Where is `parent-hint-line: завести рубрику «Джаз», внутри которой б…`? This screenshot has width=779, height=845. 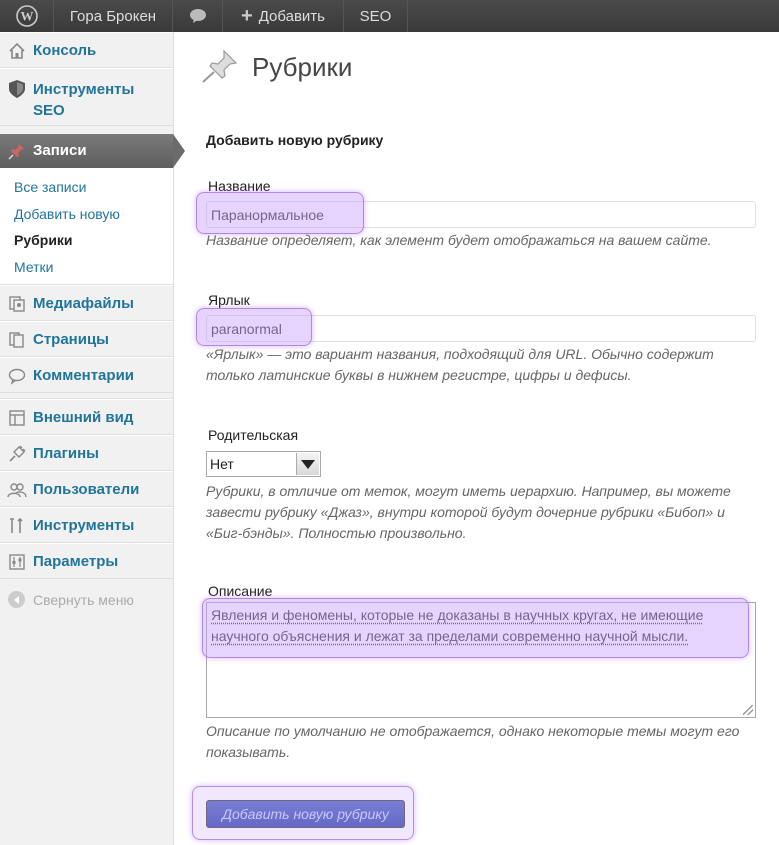 parent-hint-line: завести рубрику «Джаз», внутри которой б… is located at coordinates (465, 512).